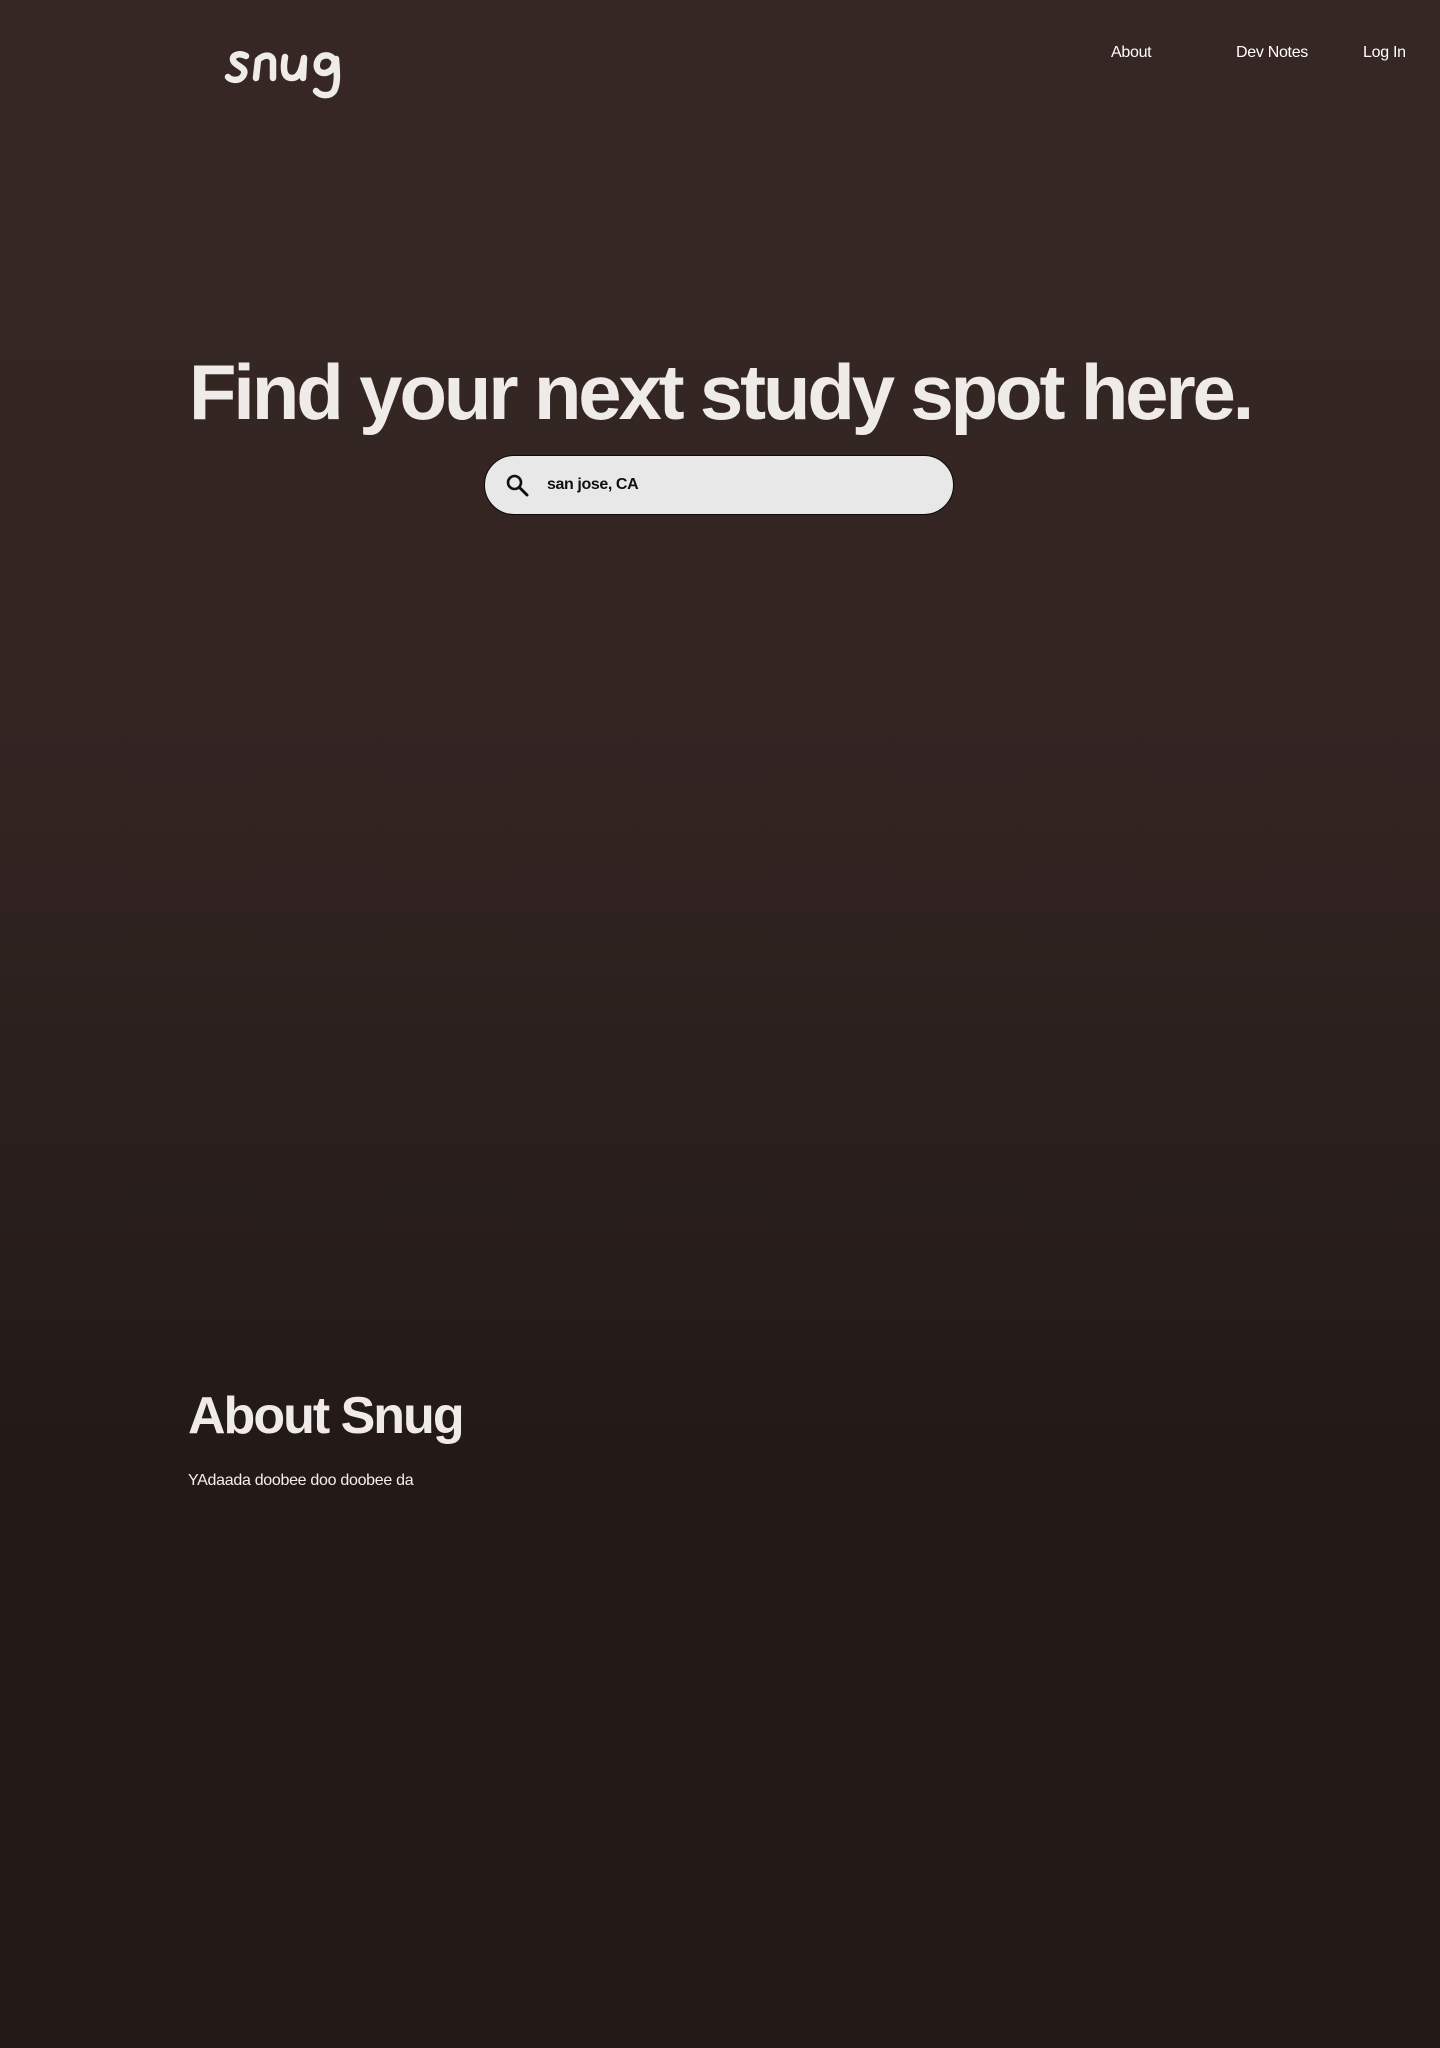 The image size is (1440, 2048). I want to click on search-icon, so click(517, 485).